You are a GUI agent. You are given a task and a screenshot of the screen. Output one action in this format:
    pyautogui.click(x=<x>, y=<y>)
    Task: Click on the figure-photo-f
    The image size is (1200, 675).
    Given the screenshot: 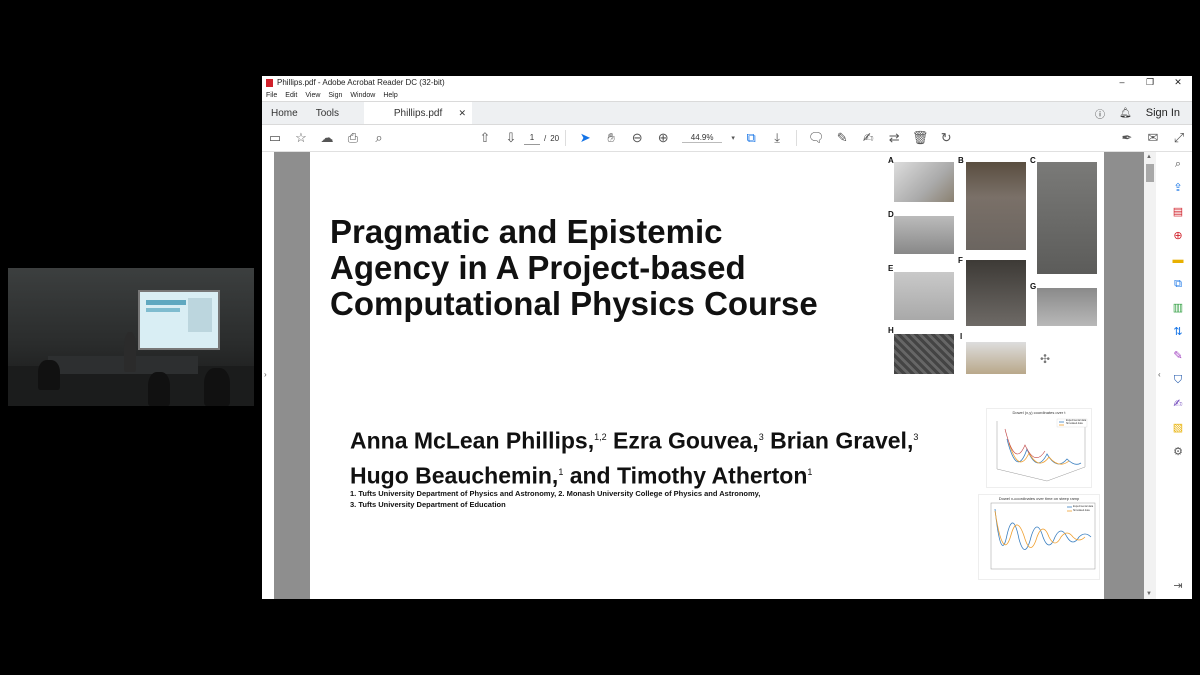 What is the action you would take?
    pyautogui.click(x=996, y=293)
    